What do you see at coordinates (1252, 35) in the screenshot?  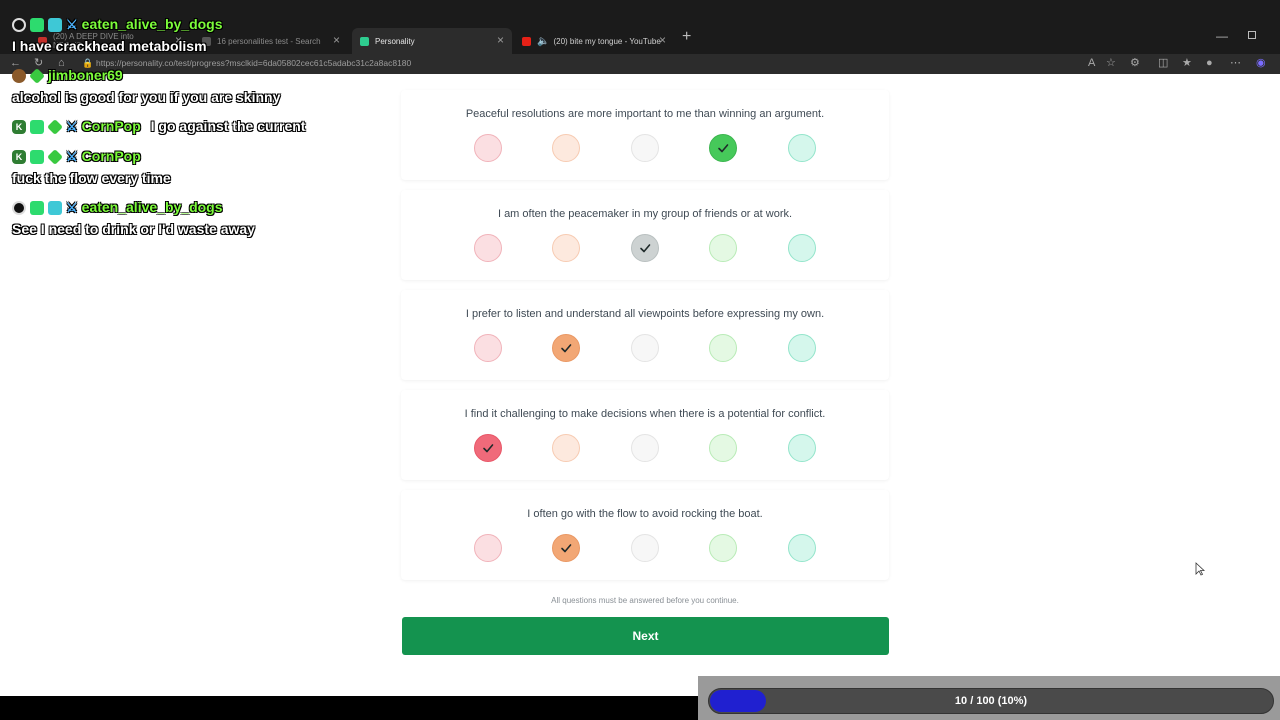 I see `maximize-window-button` at bounding box center [1252, 35].